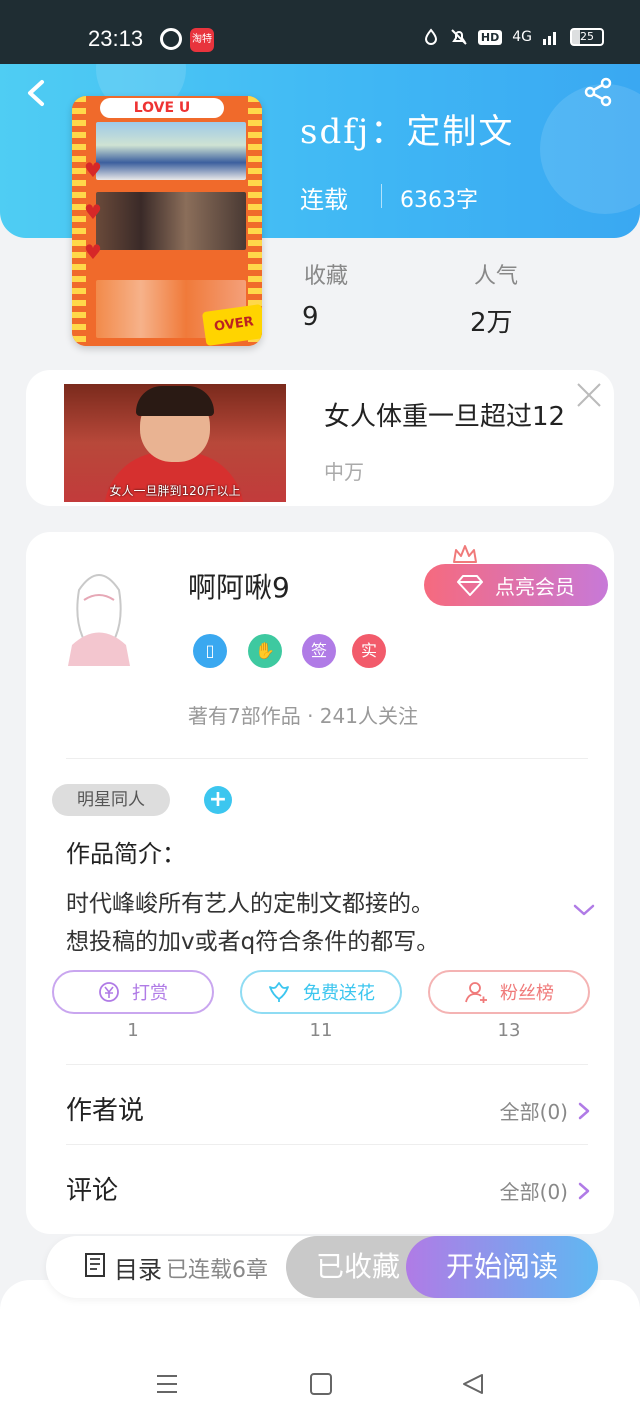 The image size is (640, 1422). Describe the element at coordinates (111, 800) in the screenshot. I see `genre-tag: 明星同人` at that location.